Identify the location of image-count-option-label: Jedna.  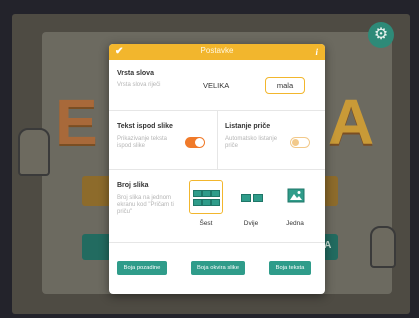
(295, 223).